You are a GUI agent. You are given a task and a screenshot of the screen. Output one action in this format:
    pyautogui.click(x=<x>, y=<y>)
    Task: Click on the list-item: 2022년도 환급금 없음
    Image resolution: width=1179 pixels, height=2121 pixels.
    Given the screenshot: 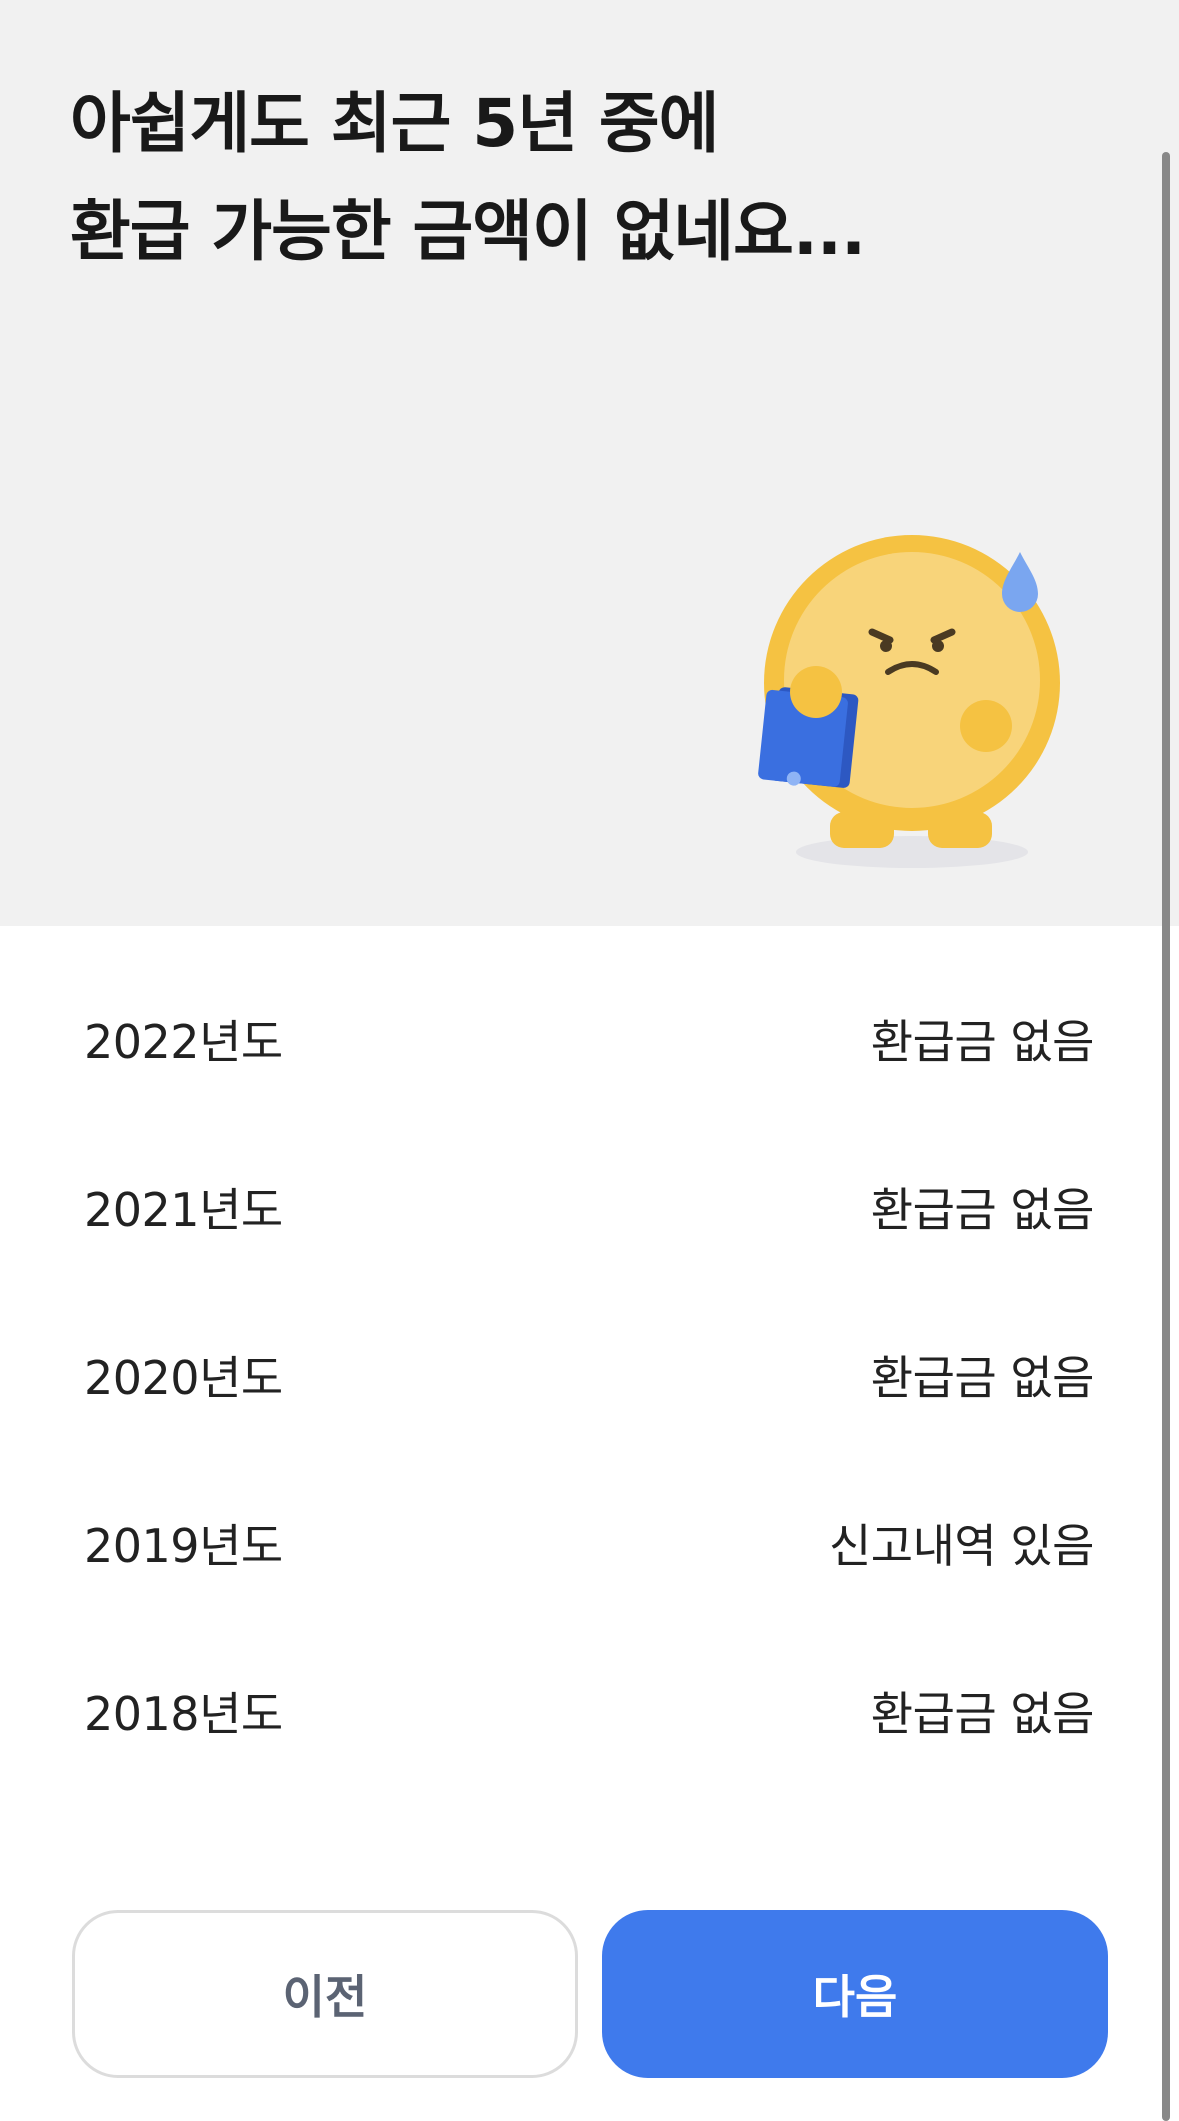 What is the action you would take?
    pyautogui.click(x=589, y=1039)
    